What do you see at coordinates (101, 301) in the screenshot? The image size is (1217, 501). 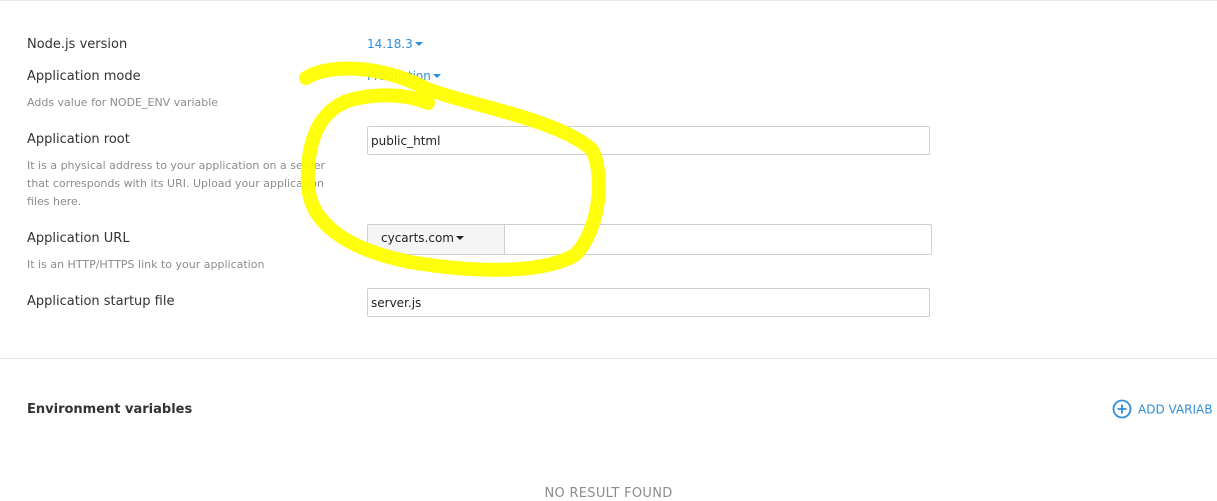 I see `startup-file-label: Application startup file` at bounding box center [101, 301].